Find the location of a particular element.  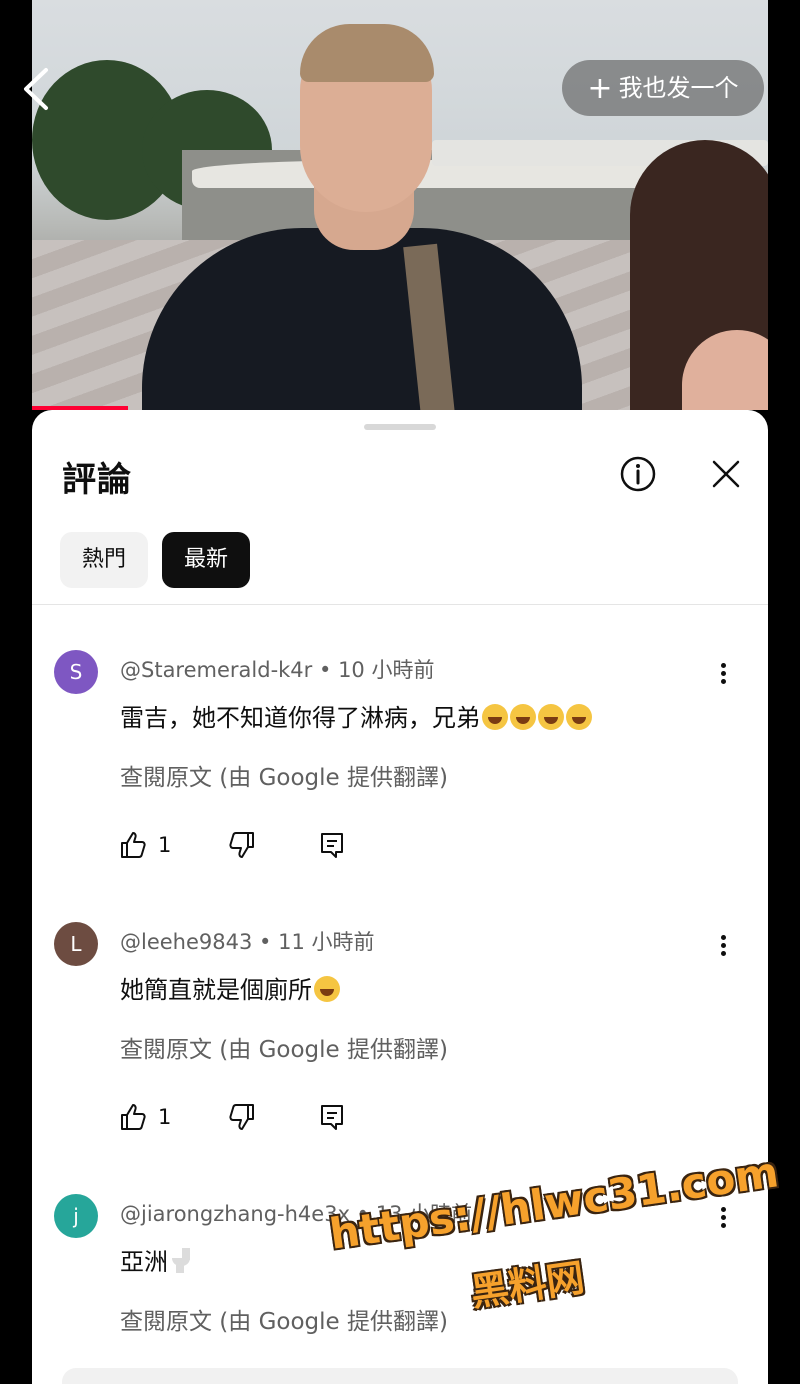

add-comment-bar is located at coordinates (400, 1376).